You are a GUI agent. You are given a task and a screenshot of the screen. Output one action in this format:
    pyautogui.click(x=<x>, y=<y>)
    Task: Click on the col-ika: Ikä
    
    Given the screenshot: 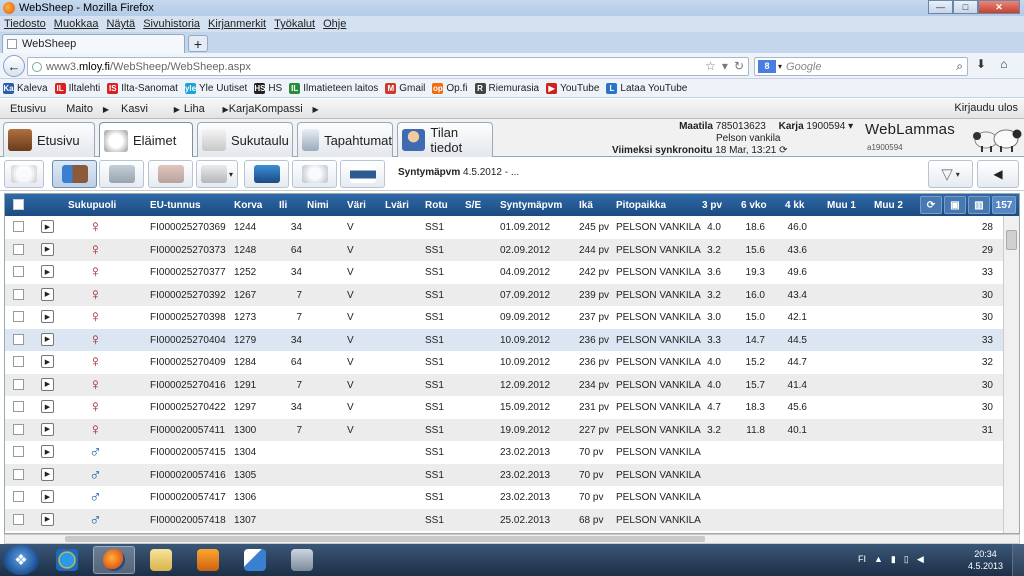 What is the action you would take?
    pyautogui.click(x=586, y=205)
    